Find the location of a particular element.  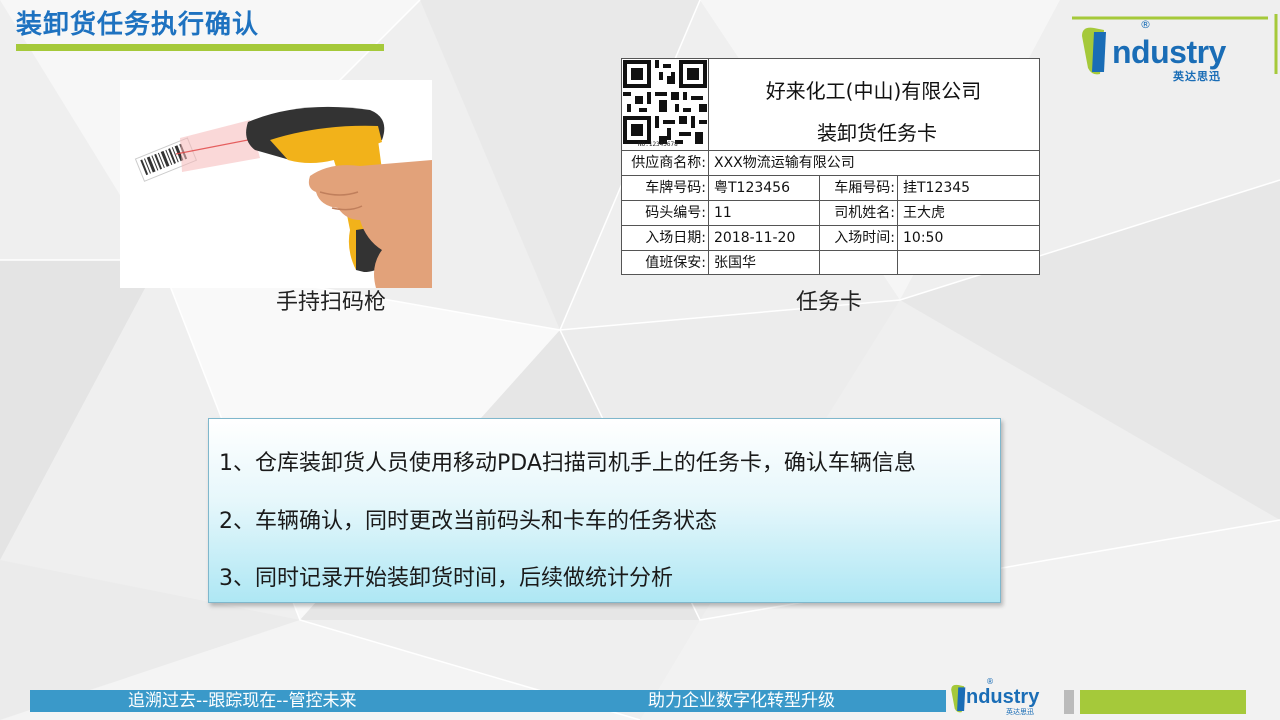

info-line: 2、车辆确认，同时更改当前码头和卡车的任务状态 is located at coordinates (468, 521).